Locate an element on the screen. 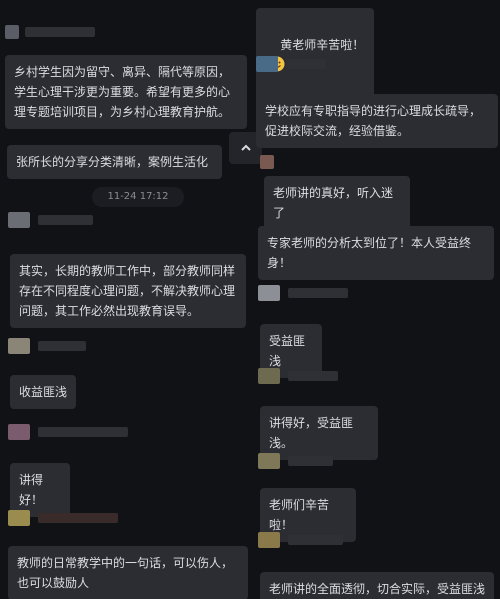  message-bubble: 老师讲的真好，听入迷了 is located at coordinates (337, 203).